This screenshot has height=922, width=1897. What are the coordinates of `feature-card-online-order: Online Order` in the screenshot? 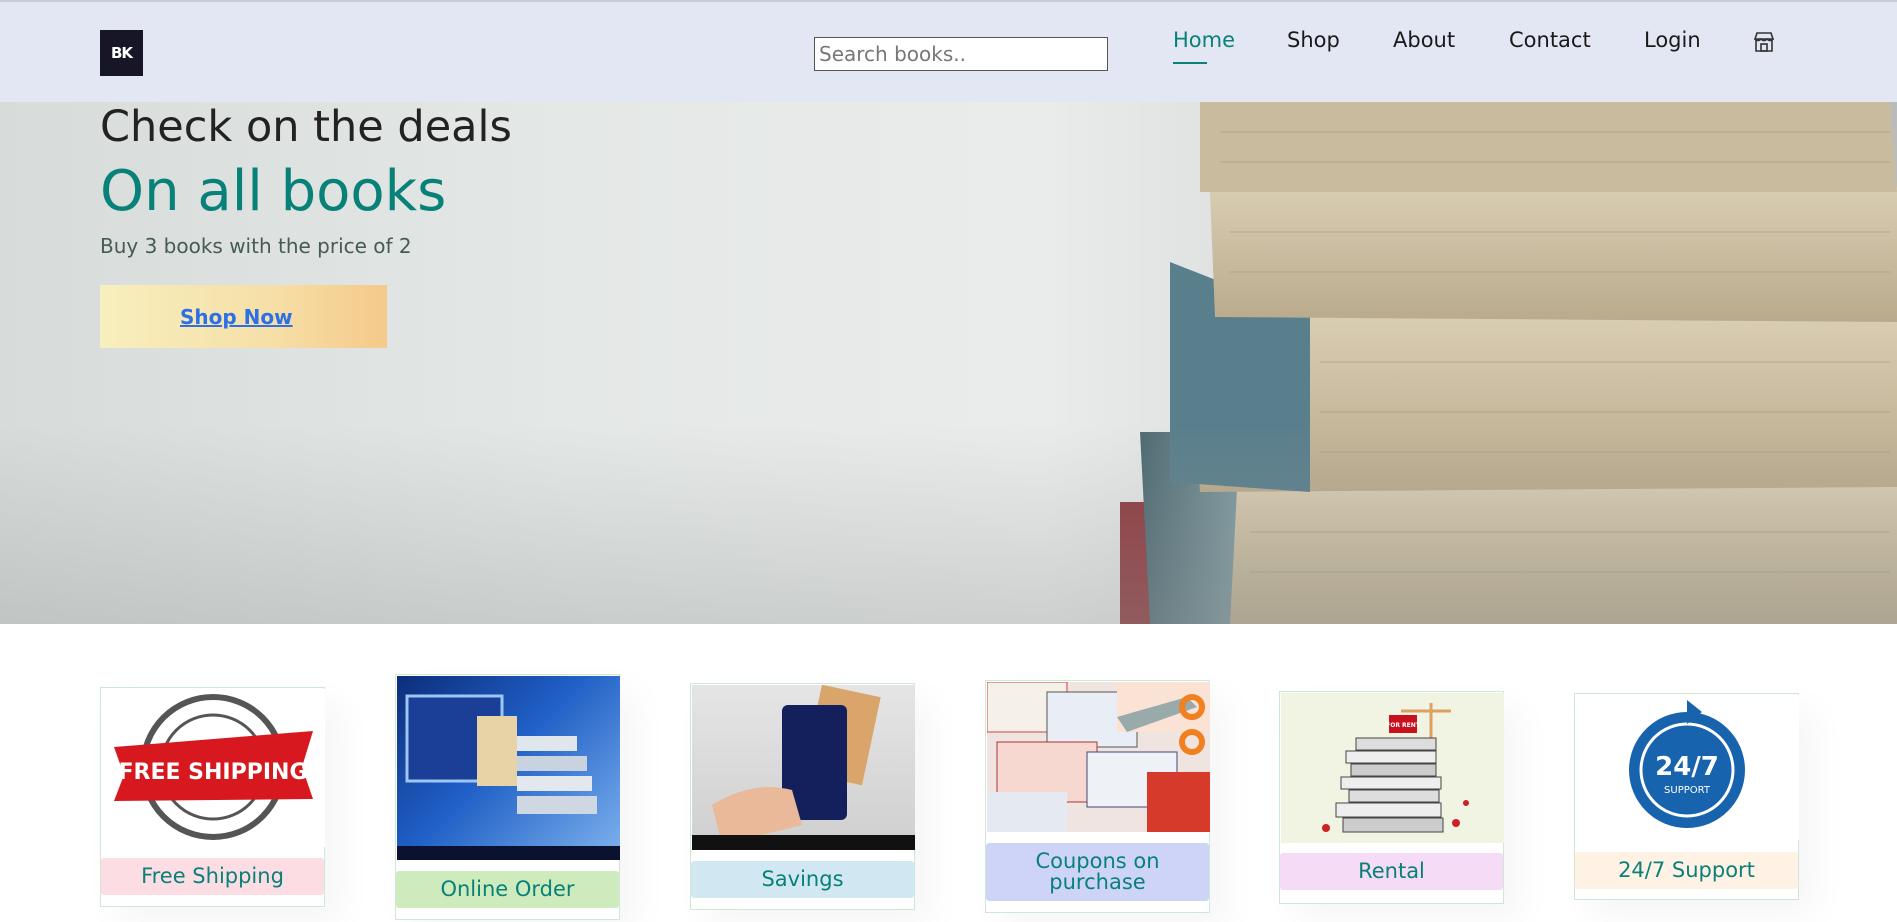 It's located at (507, 797).